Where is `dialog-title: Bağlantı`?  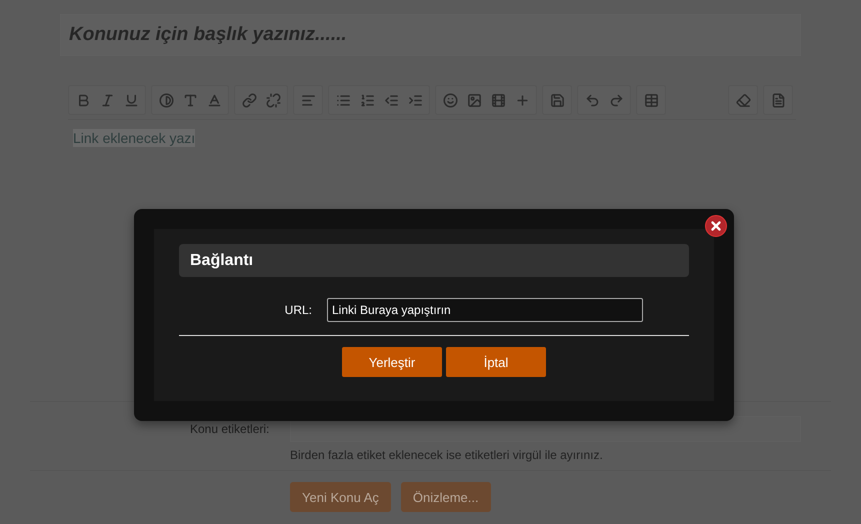 dialog-title: Bağlantı is located at coordinates (434, 260).